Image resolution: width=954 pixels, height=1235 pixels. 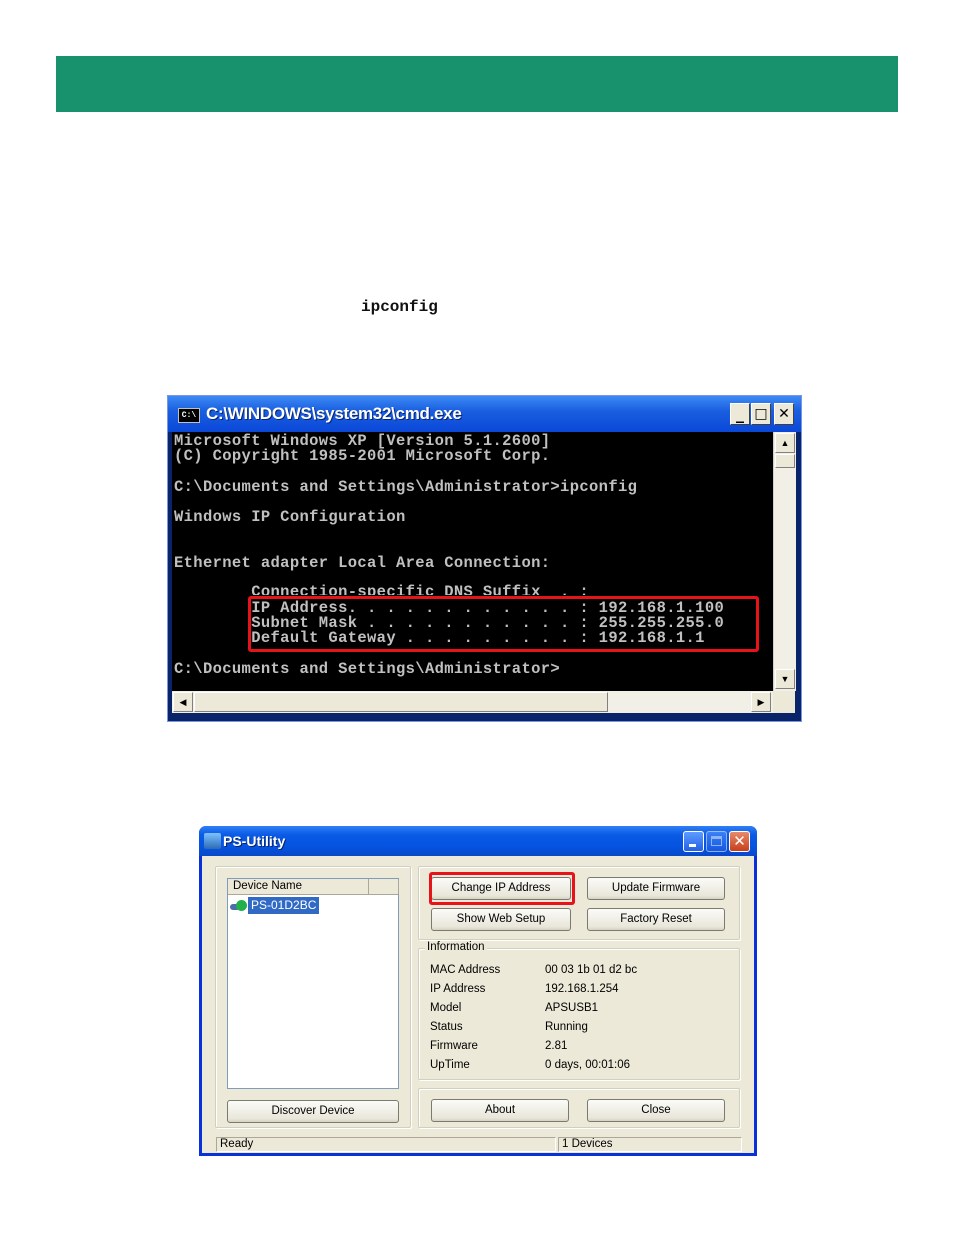 I want to click on cmd-app-icon: C:\, so click(x=189, y=415).